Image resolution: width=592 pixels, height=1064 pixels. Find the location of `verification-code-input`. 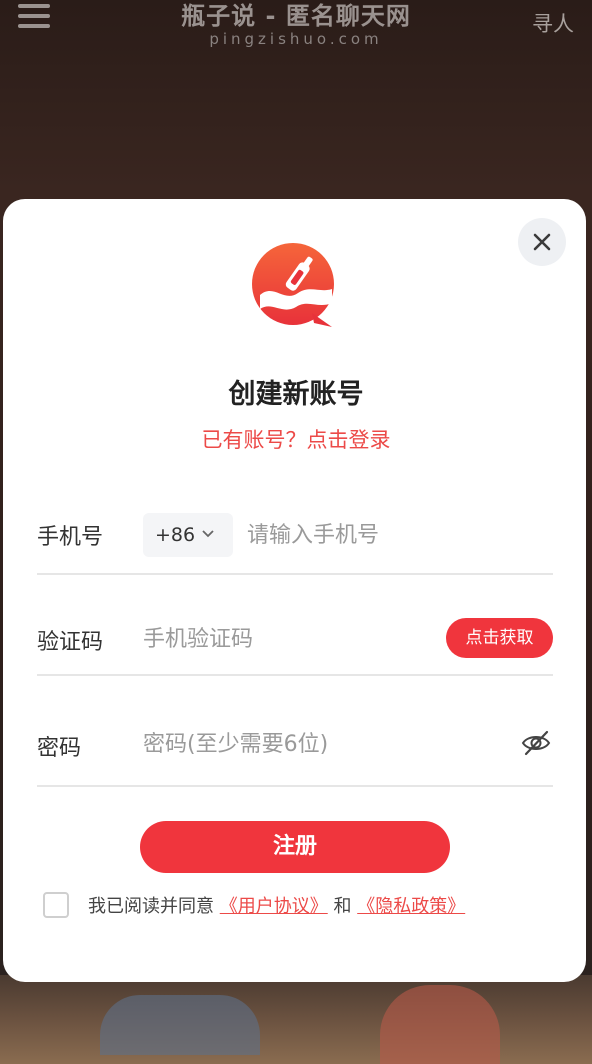

verification-code-input is located at coordinates (288, 639).